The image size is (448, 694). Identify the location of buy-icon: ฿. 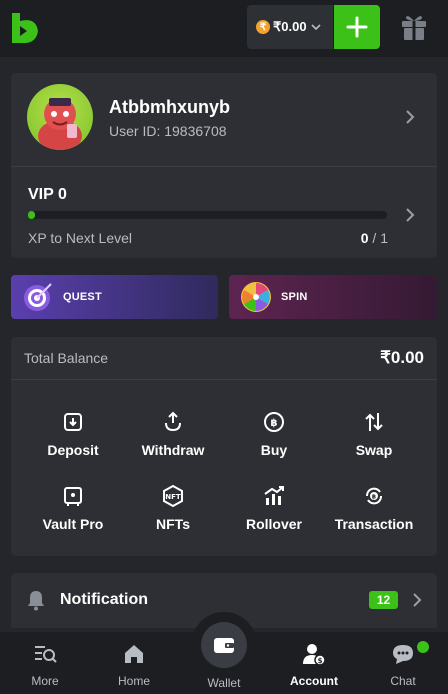
(274, 422).